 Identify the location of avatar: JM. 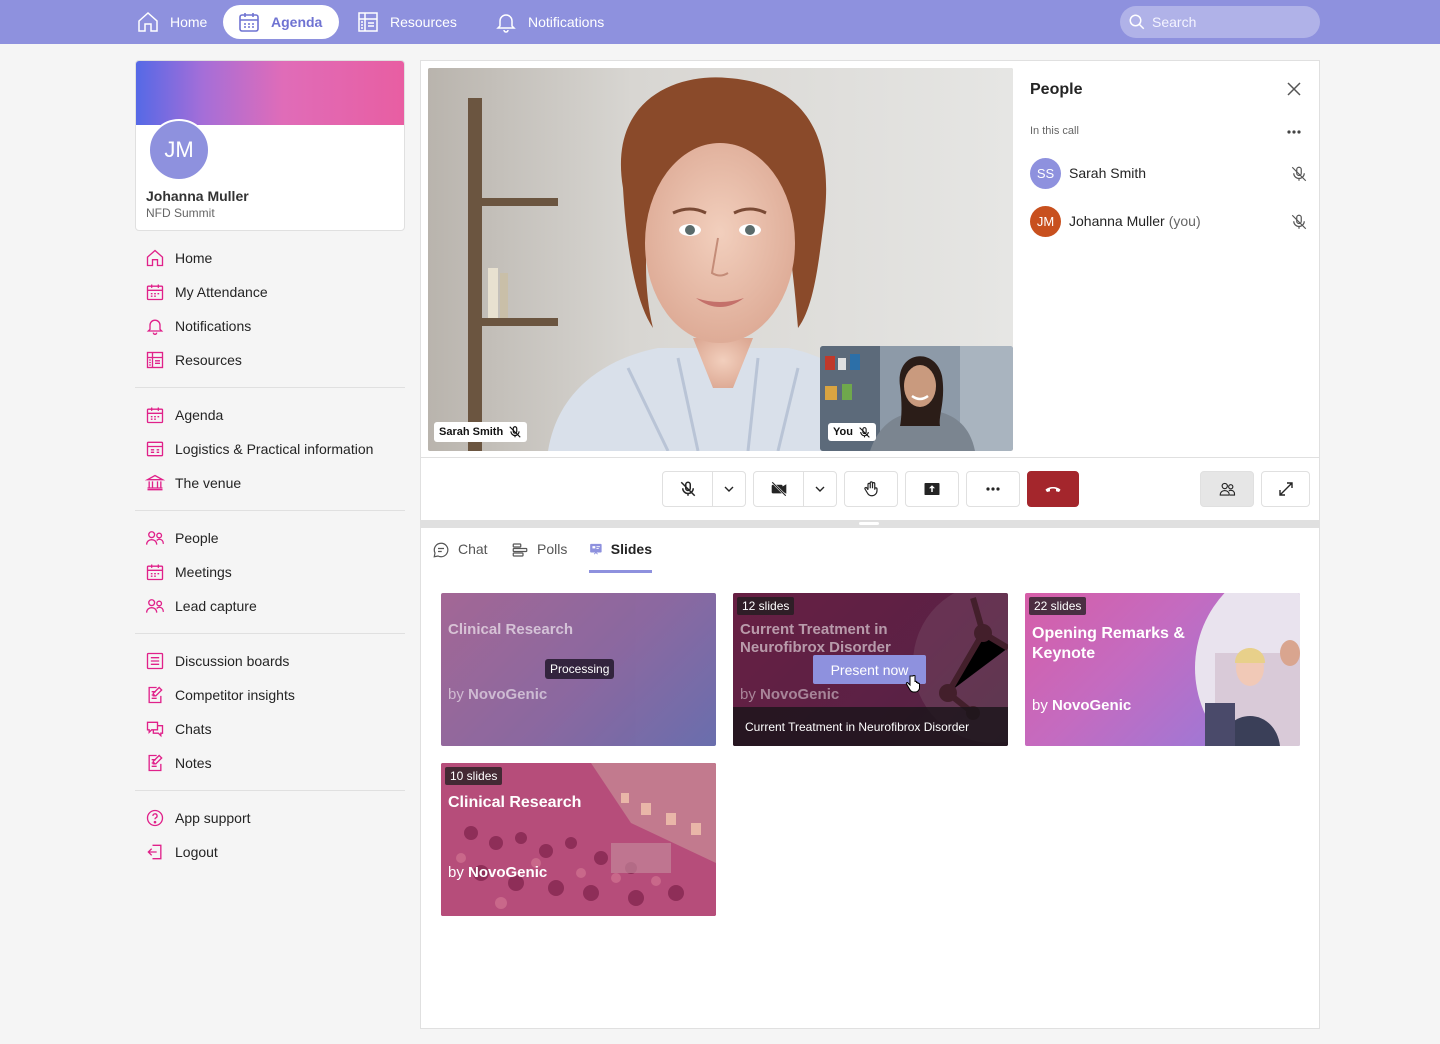
(179, 150).